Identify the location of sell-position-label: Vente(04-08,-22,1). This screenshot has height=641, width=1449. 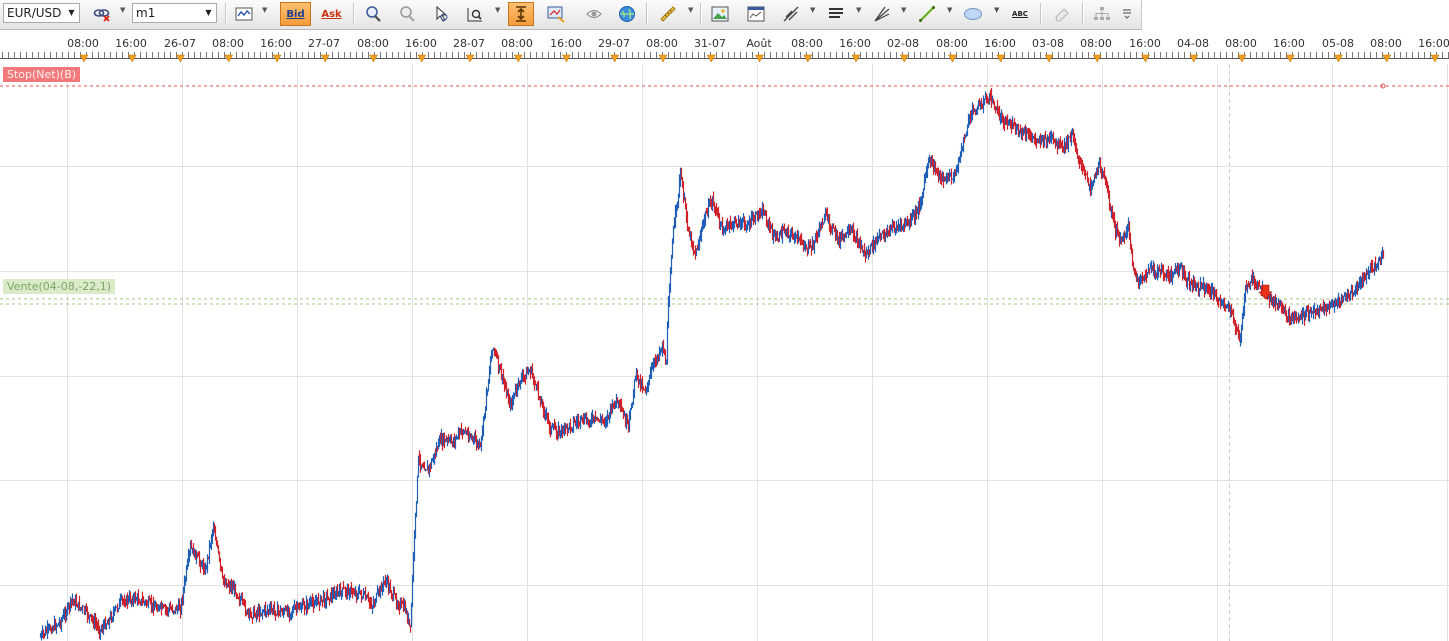
(59, 286).